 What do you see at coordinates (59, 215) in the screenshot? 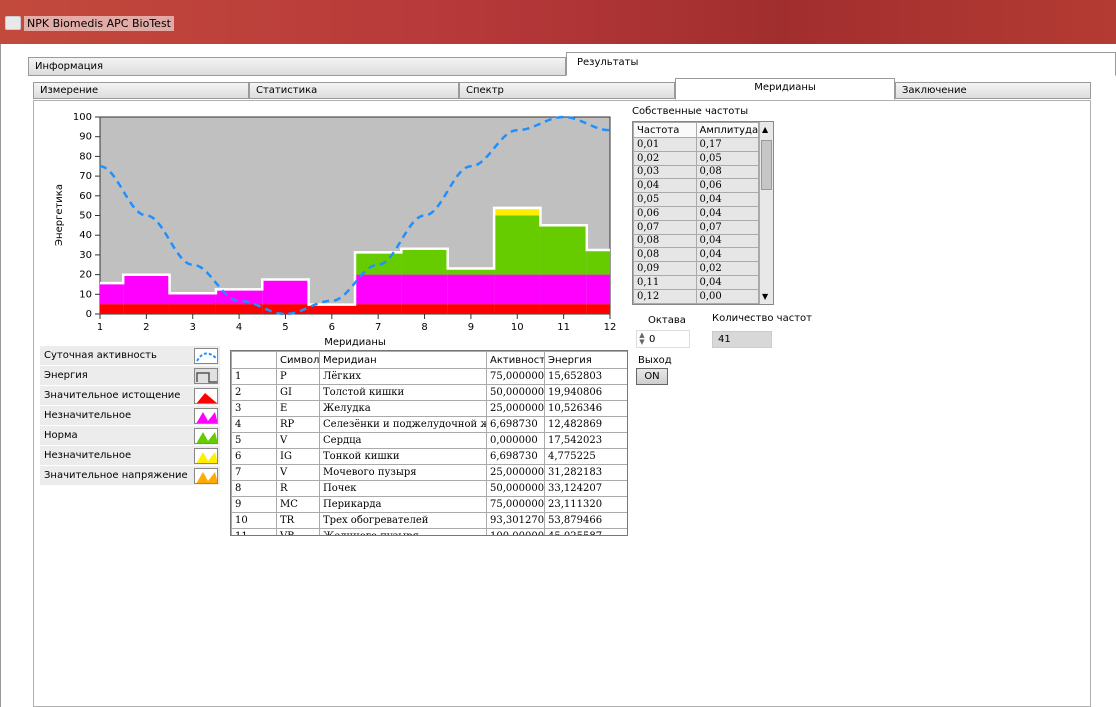
I see `y-axis-label: Энергетика` at bounding box center [59, 215].